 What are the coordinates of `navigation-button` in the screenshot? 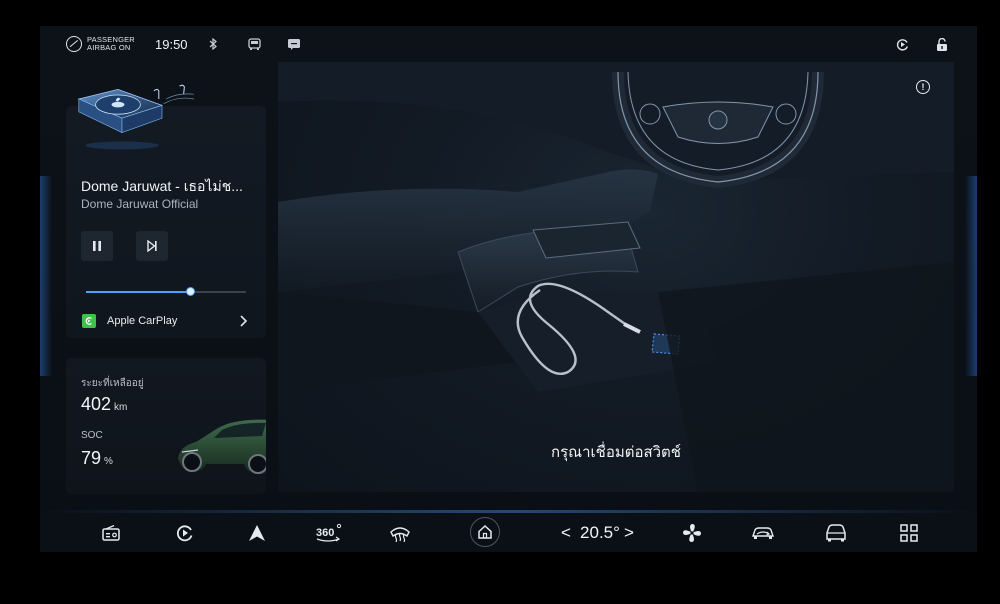 It's located at (257, 532).